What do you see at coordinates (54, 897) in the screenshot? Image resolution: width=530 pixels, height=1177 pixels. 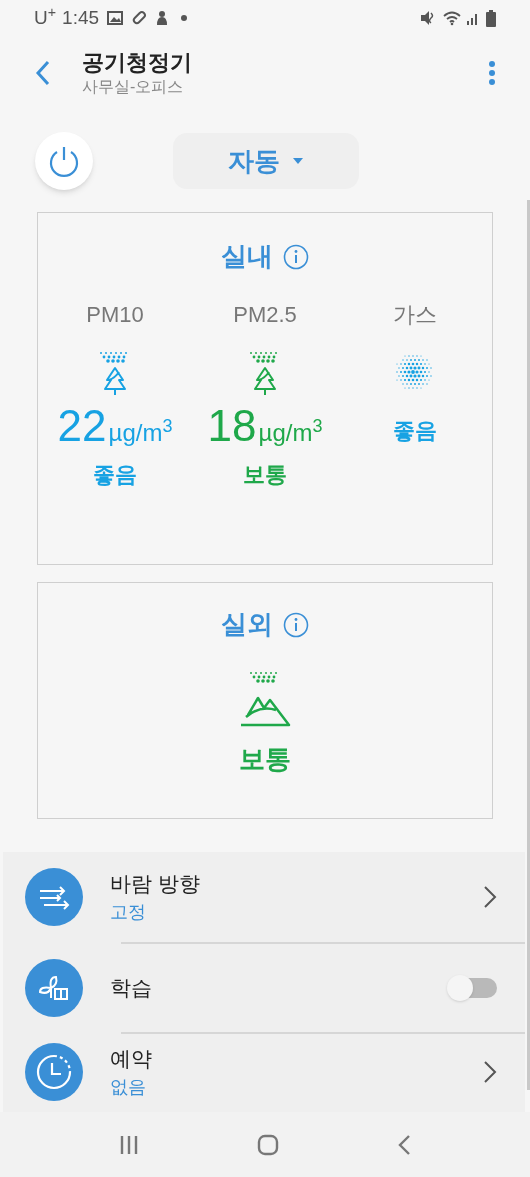 I see `arrows-icon` at bounding box center [54, 897].